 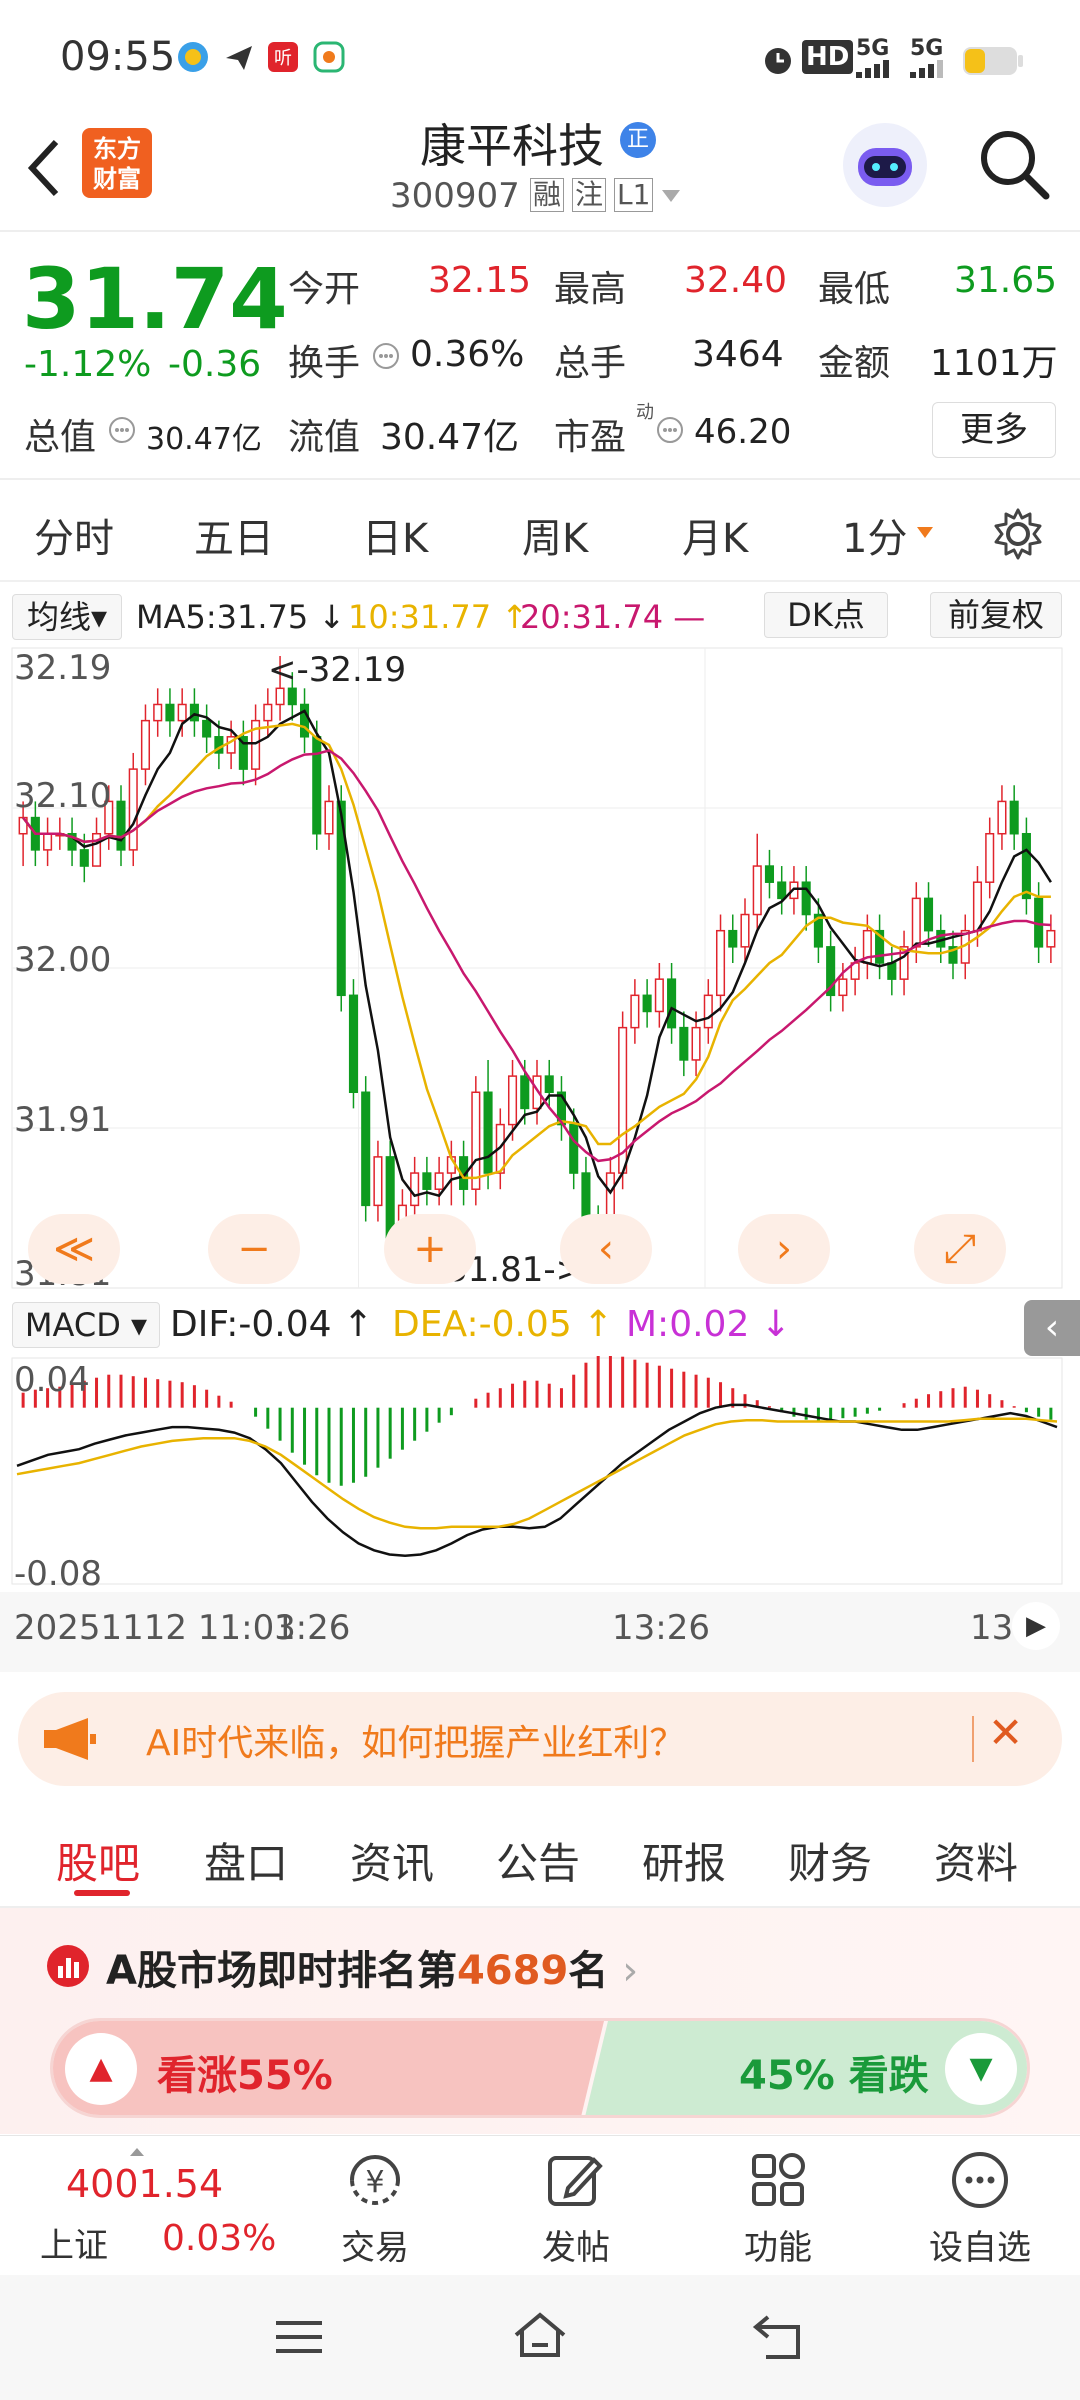 What do you see at coordinates (538, 1860) in the screenshot?
I see `tab-announcements: 公告` at bounding box center [538, 1860].